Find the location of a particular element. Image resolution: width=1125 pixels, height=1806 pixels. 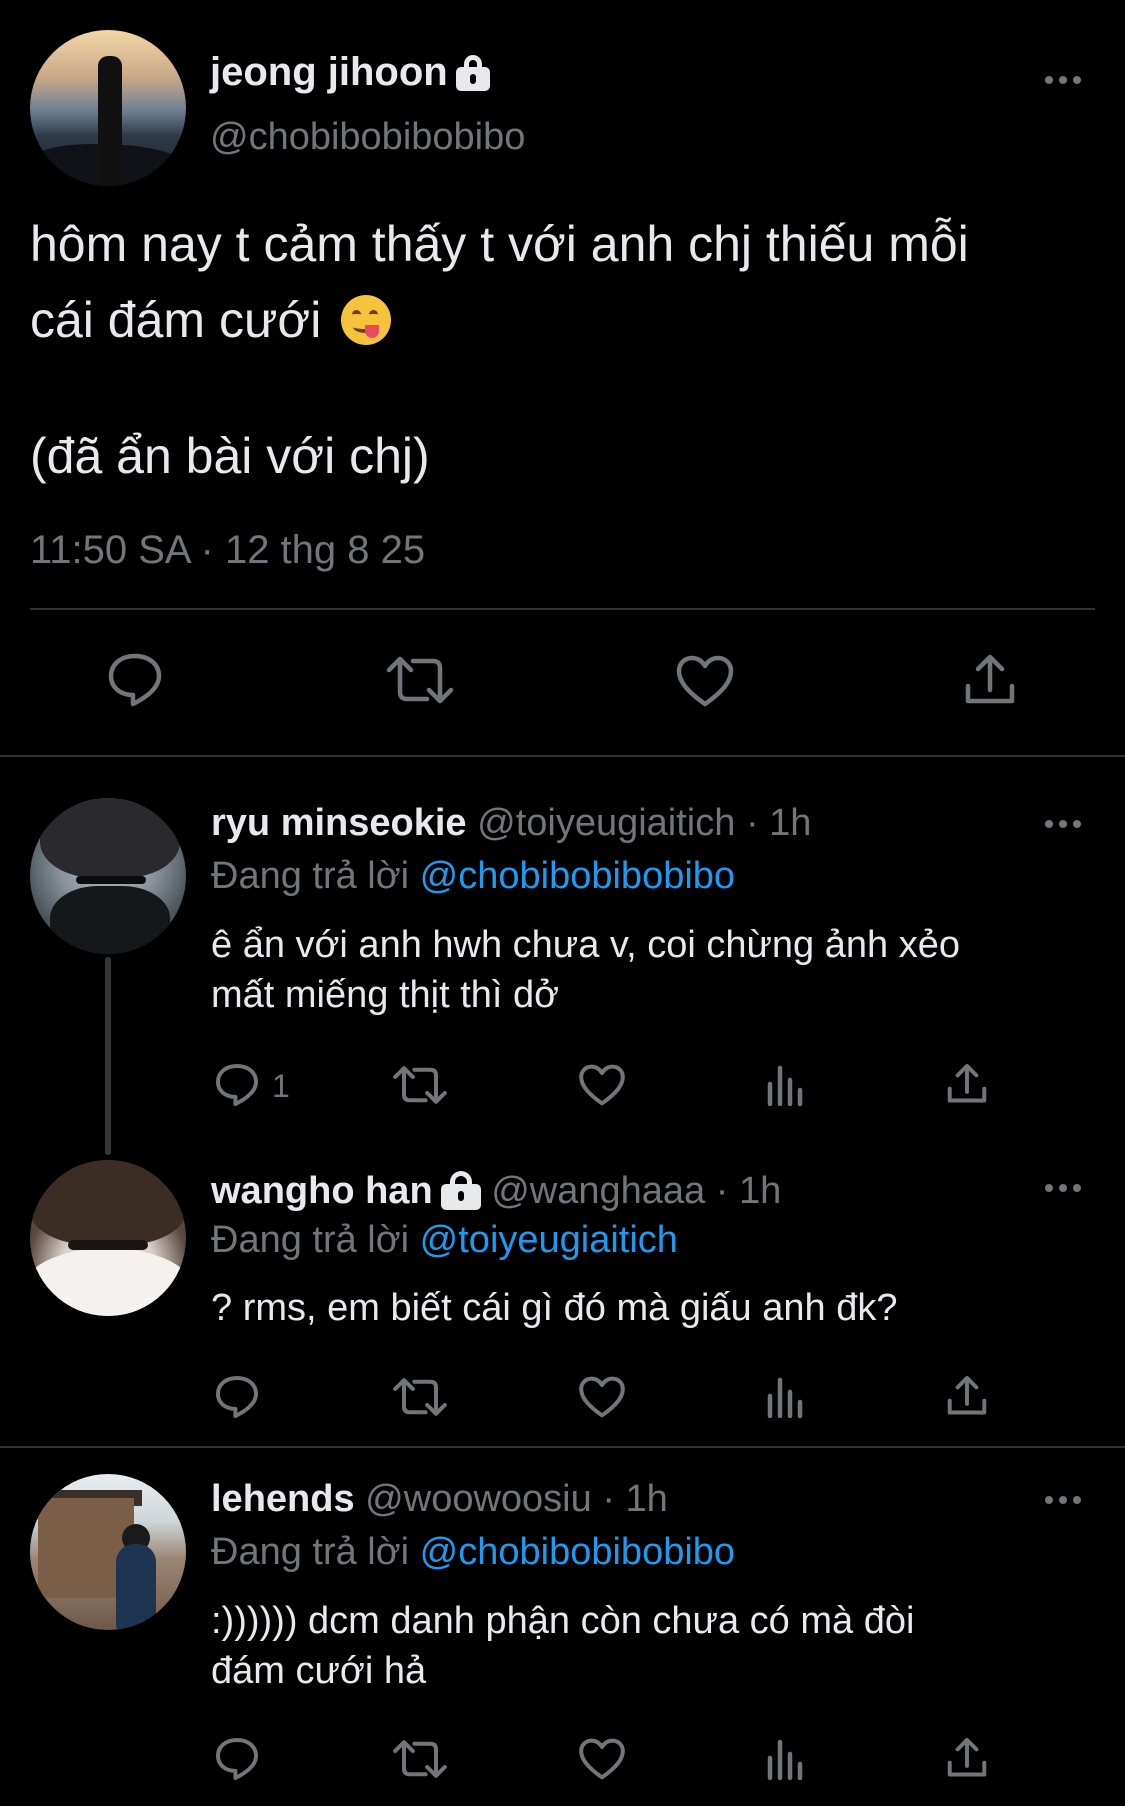

user-handle: @toiyeugiaitich is located at coordinates (606, 823).